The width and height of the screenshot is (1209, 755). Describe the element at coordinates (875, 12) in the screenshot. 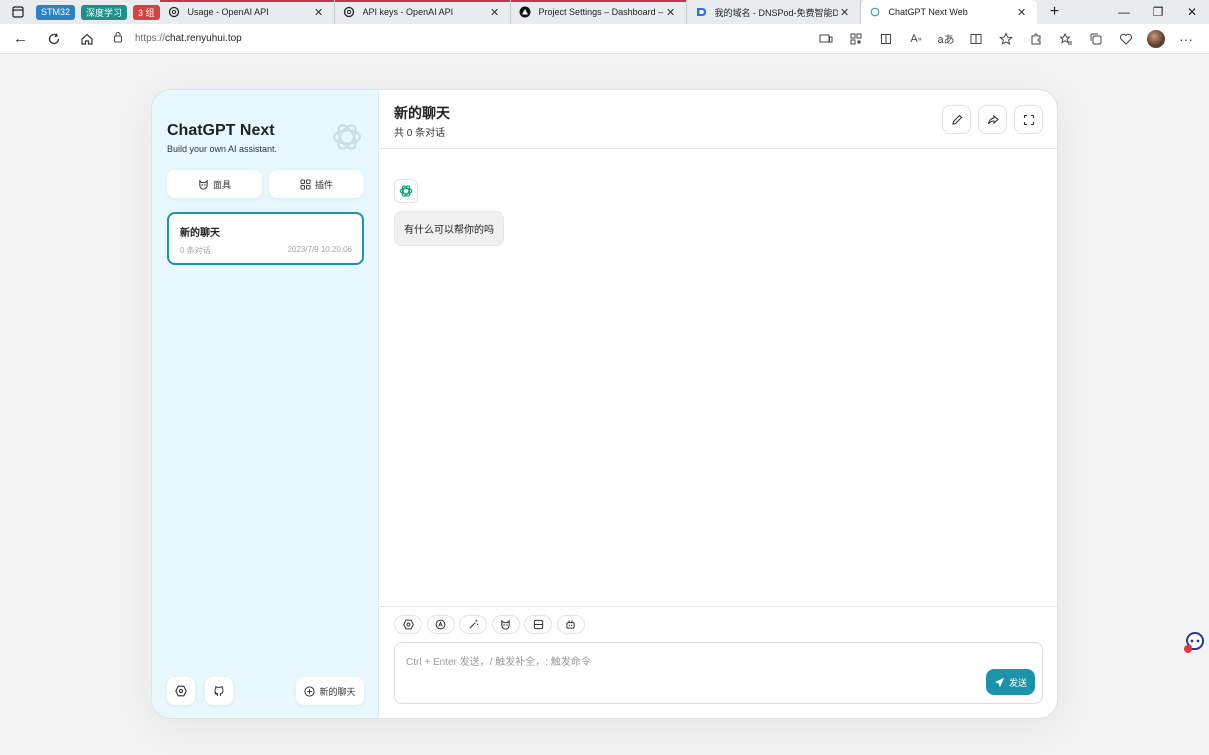

I see `chatgpt-icon` at that location.